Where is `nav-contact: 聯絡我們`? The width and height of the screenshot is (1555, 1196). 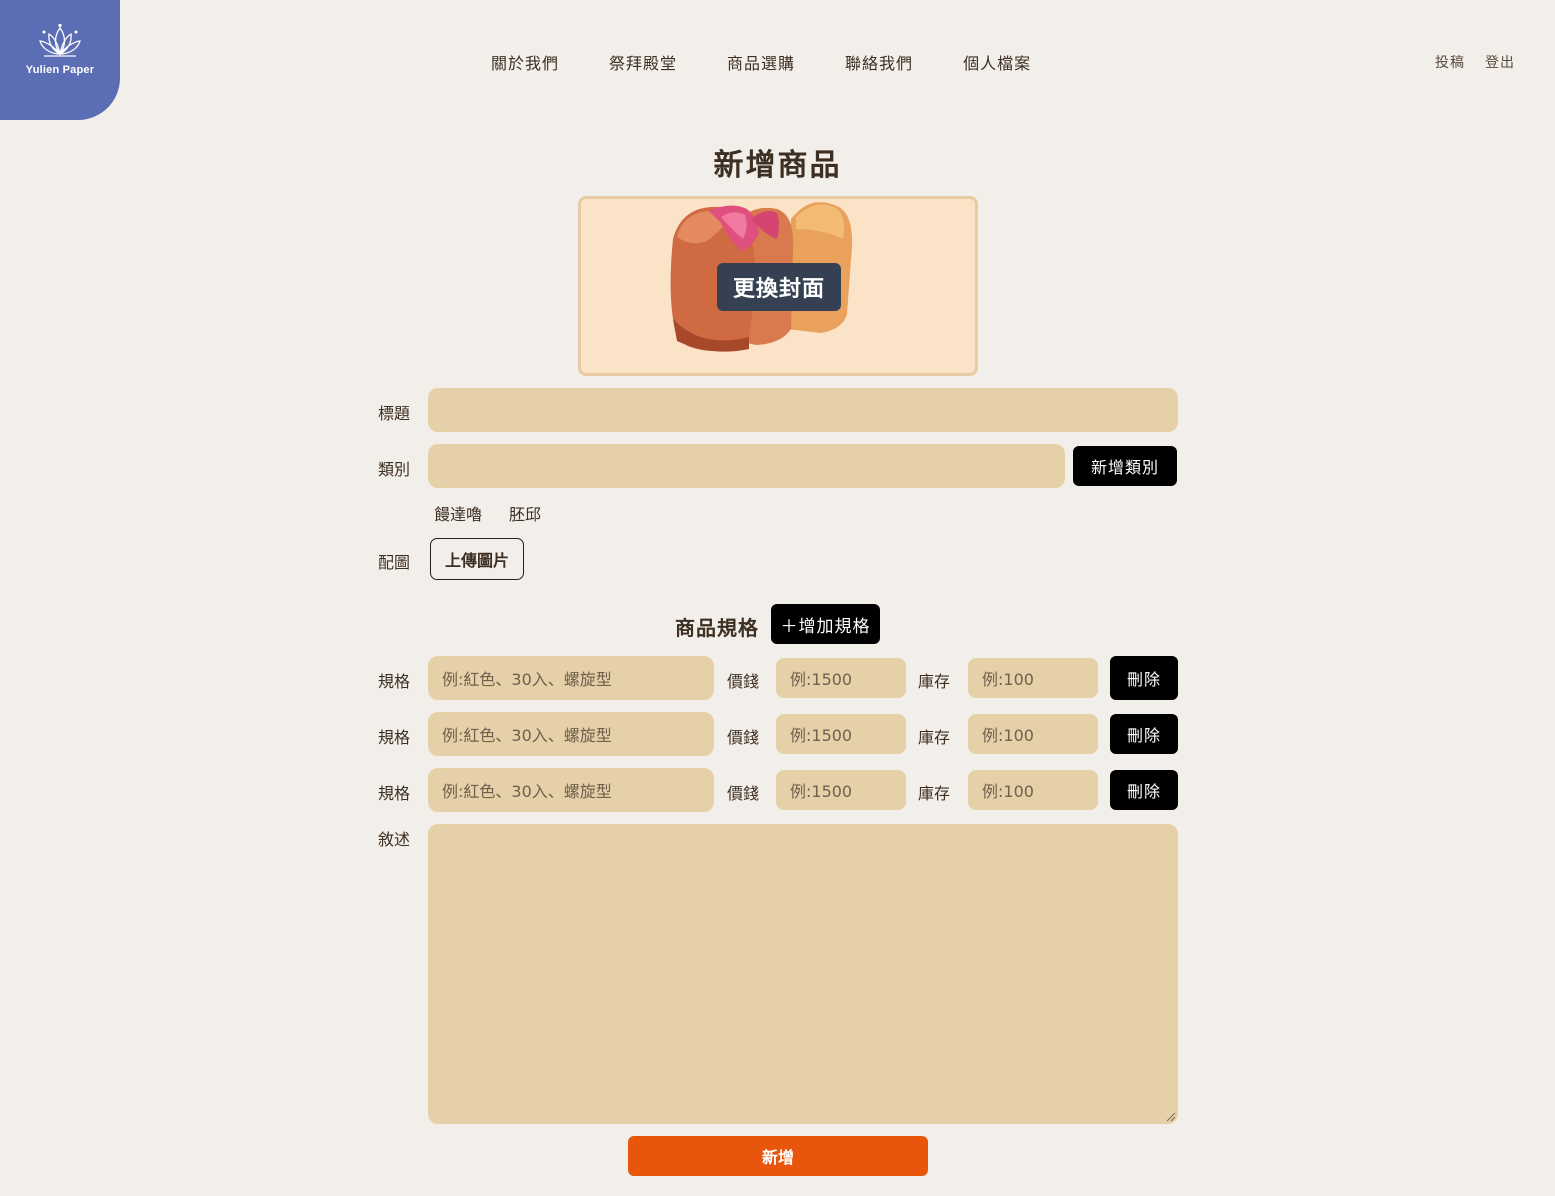
nav-contact: 聯絡我們 is located at coordinates (879, 62).